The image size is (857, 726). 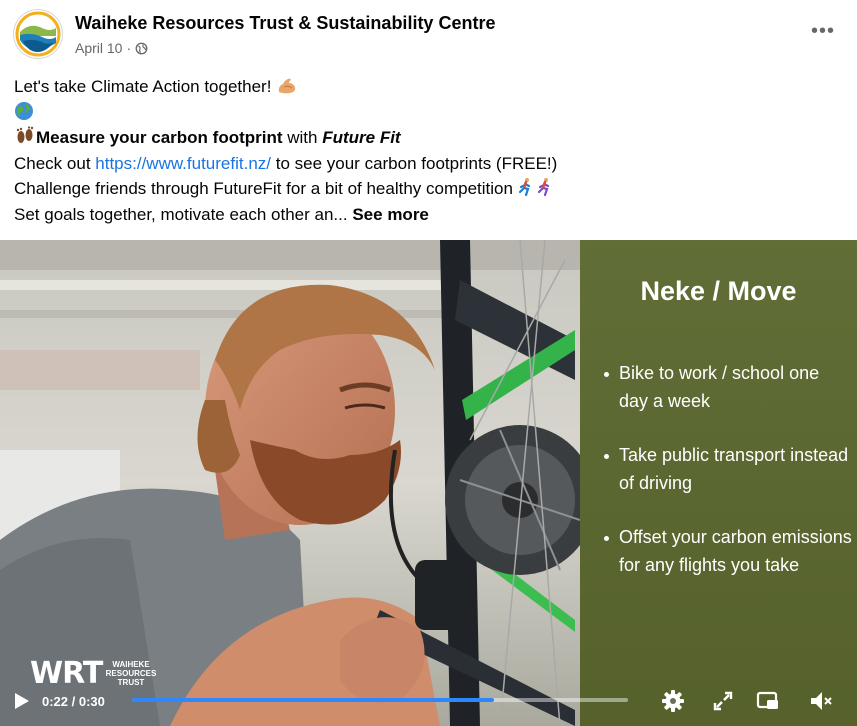 What do you see at coordinates (21, 701) in the screenshot?
I see `play-icon` at bounding box center [21, 701].